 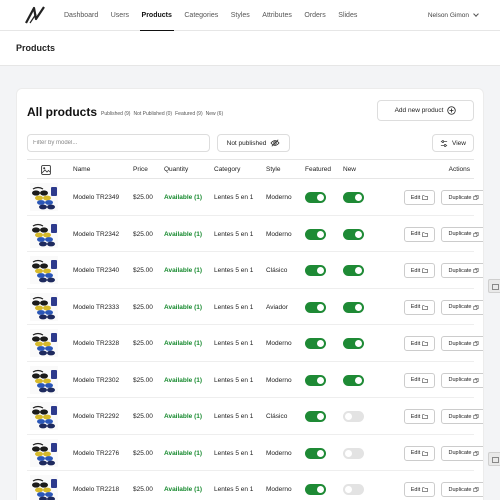 What do you see at coordinates (347, 15) in the screenshot?
I see `nav-slides: Slides` at bounding box center [347, 15].